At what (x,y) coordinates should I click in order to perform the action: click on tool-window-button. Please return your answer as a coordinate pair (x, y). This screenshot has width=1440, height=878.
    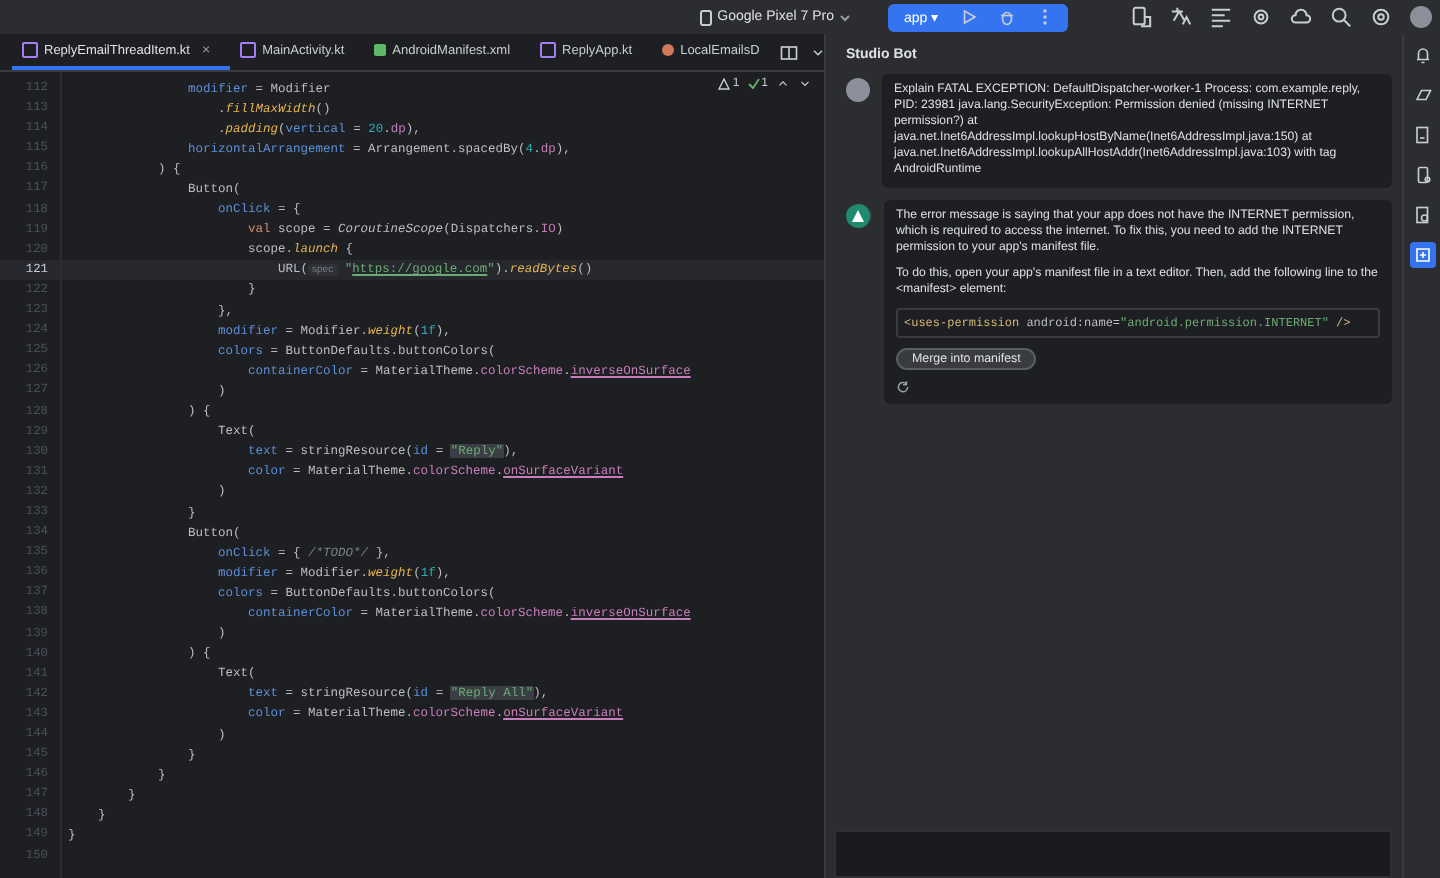
    Looking at the image, I should click on (1422, 255).